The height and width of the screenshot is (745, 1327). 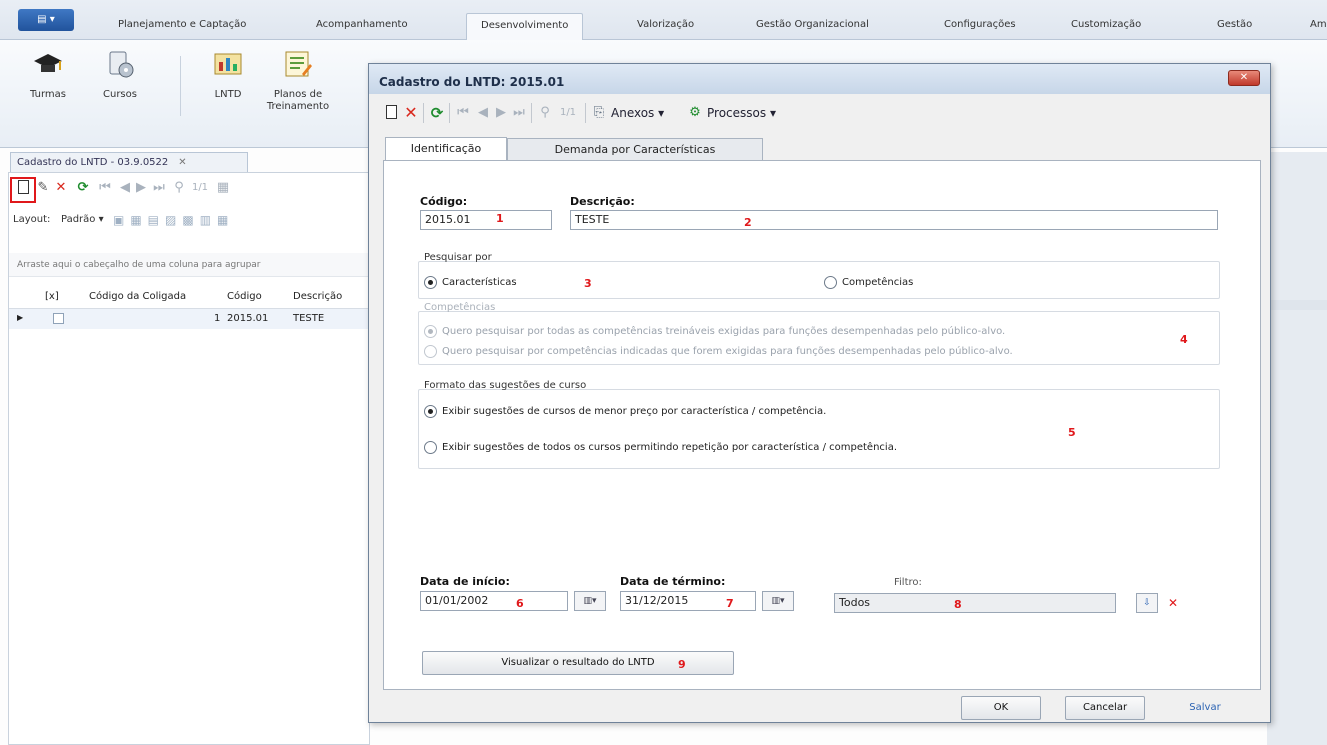 I want to click on processos-menu: Processos ▾, so click(x=741, y=113).